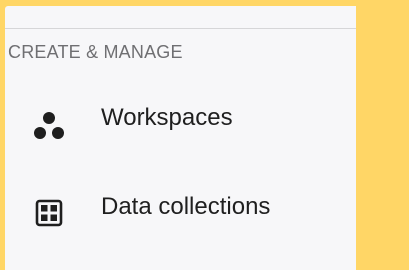  What do you see at coordinates (49, 124) in the screenshot?
I see `workspaces-icon` at bounding box center [49, 124].